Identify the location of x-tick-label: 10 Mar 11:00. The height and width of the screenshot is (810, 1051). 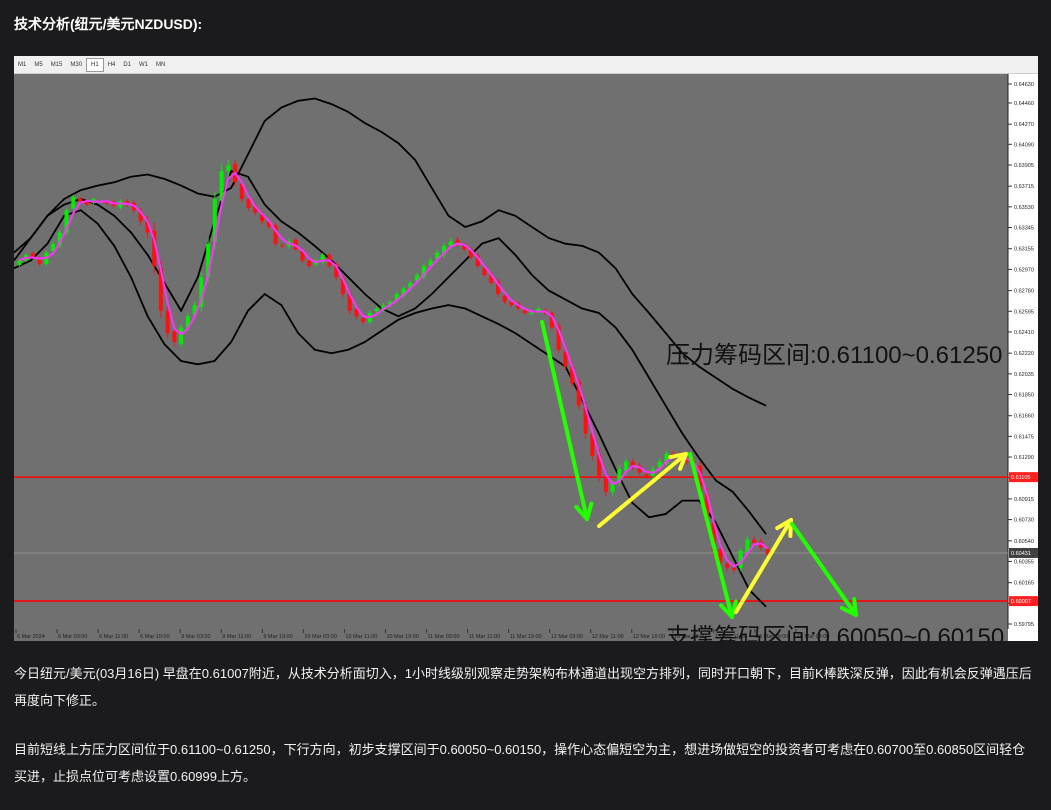
(361, 637).